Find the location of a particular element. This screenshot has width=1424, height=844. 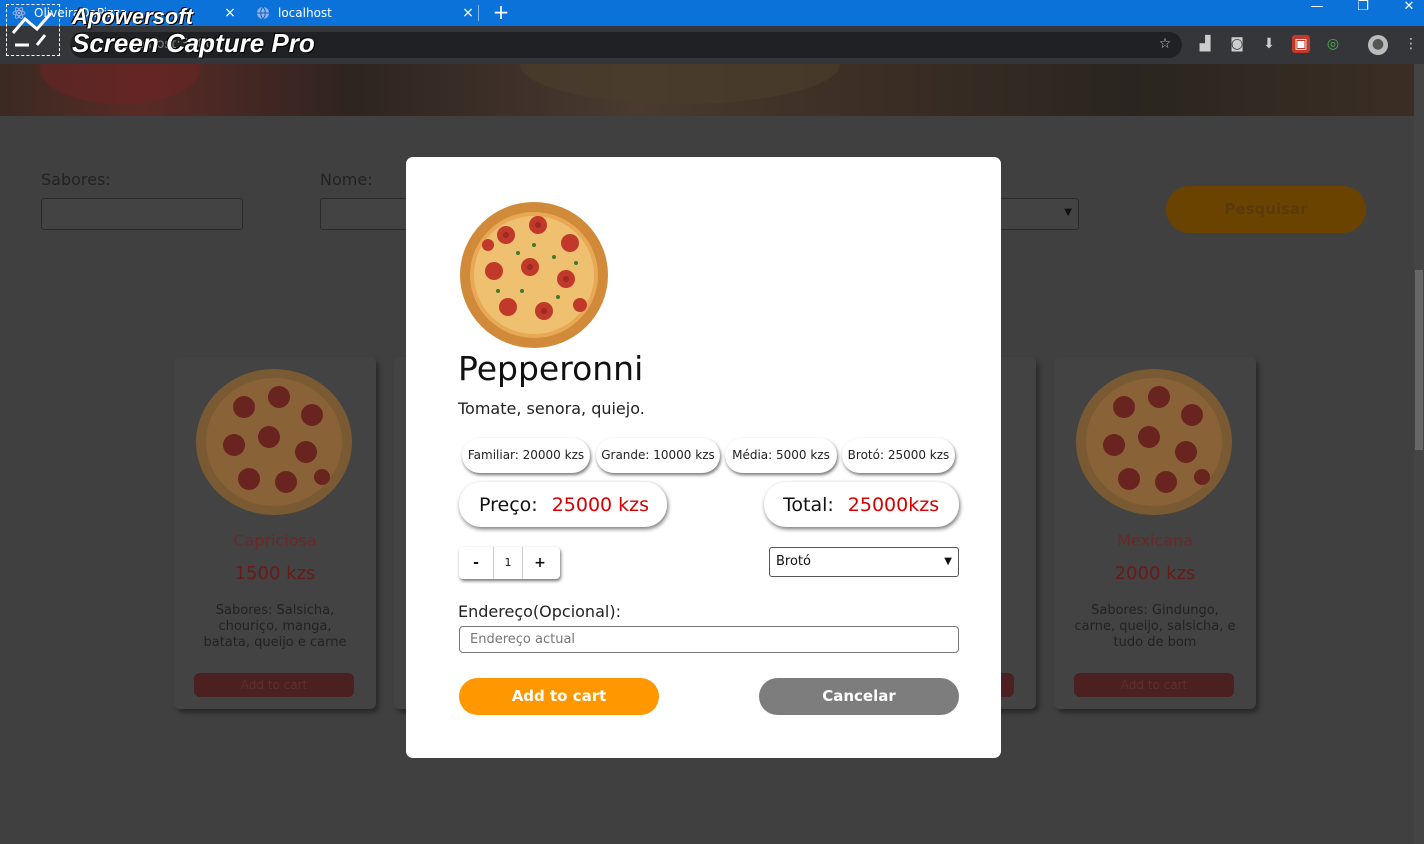

cancel-button: Cancelar is located at coordinates (859, 696).